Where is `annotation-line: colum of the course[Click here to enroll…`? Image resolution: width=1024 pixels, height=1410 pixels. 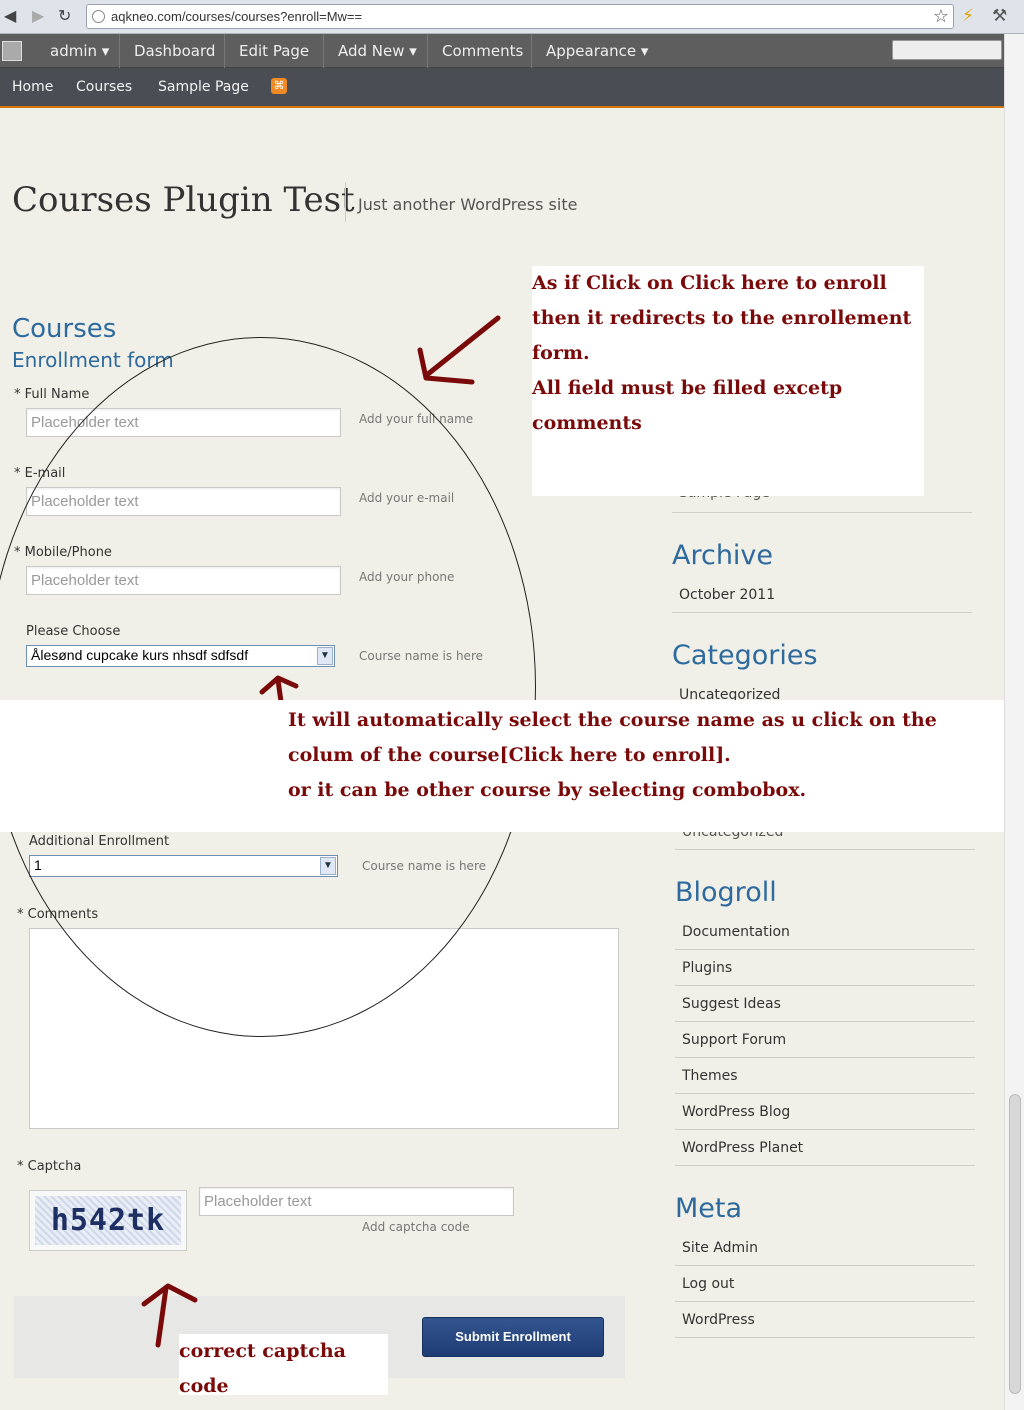 annotation-line: colum of the course[Click here to enroll… is located at coordinates (509, 755).